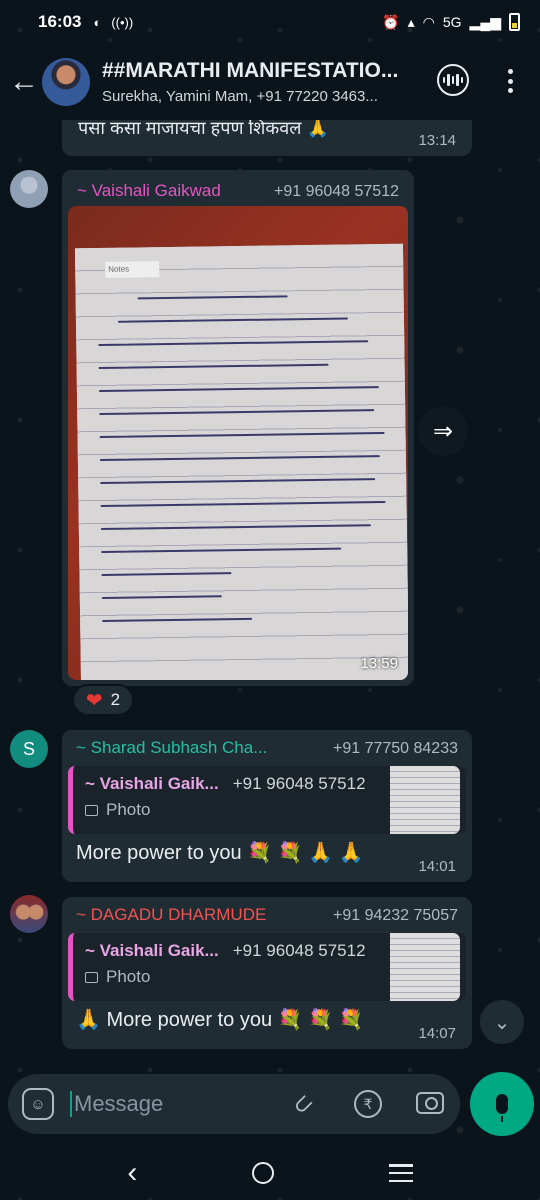 The width and height of the screenshot is (540, 1200). What do you see at coordinates (171, 915) in the screenshot?
I see `sender-name: ~ DAGADU DHARMUDE` at bounding box center [171, 915].